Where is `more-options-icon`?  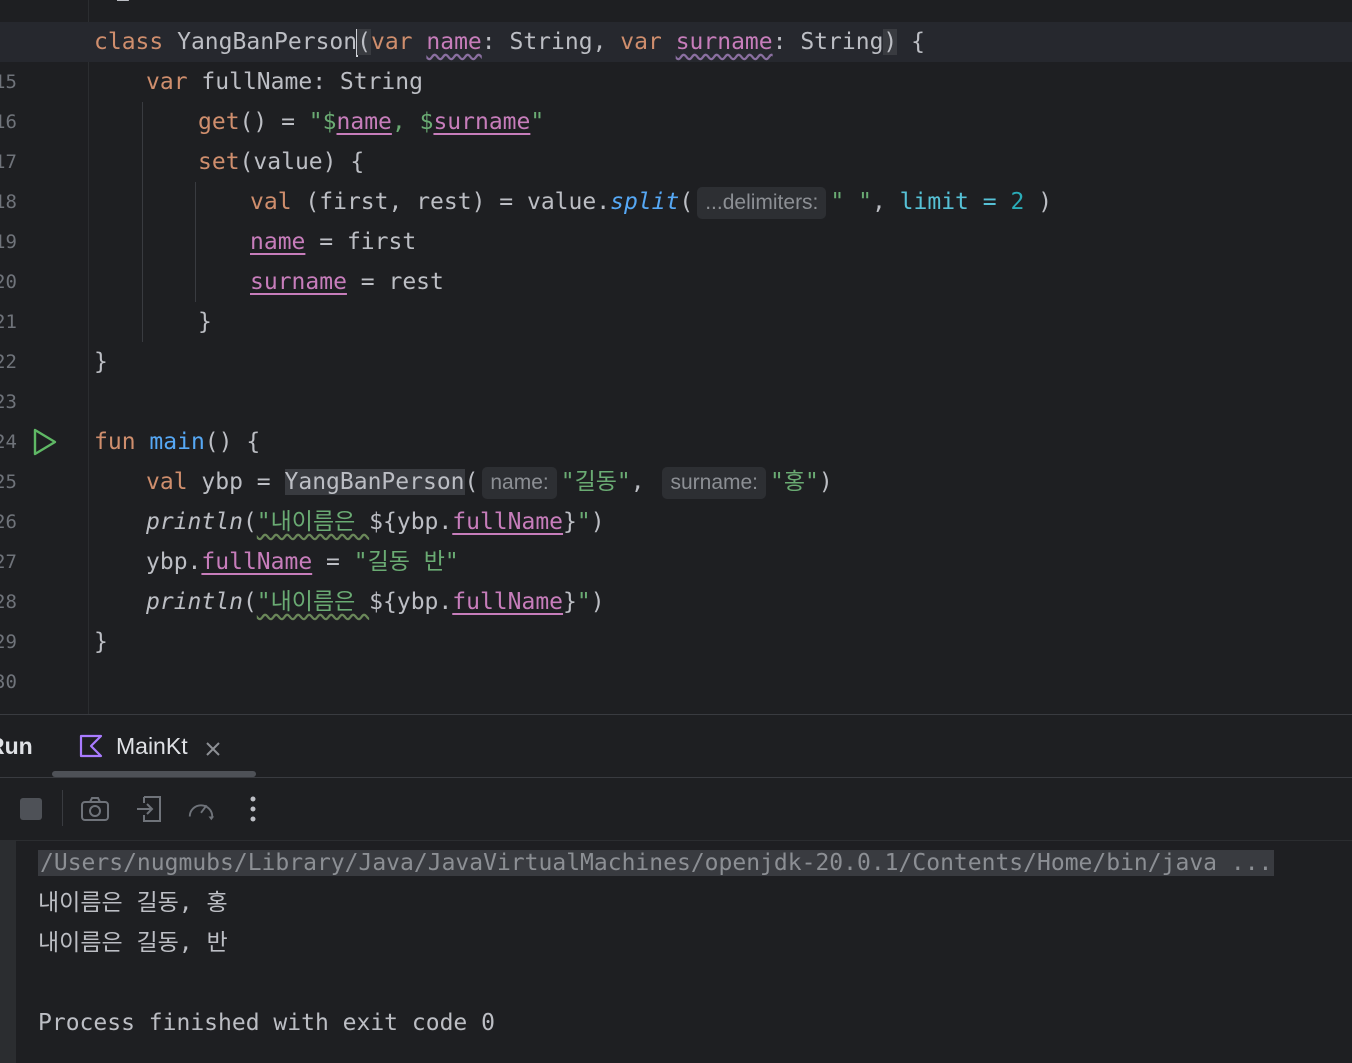
more-options-icon is located at coordinates (253, 809).